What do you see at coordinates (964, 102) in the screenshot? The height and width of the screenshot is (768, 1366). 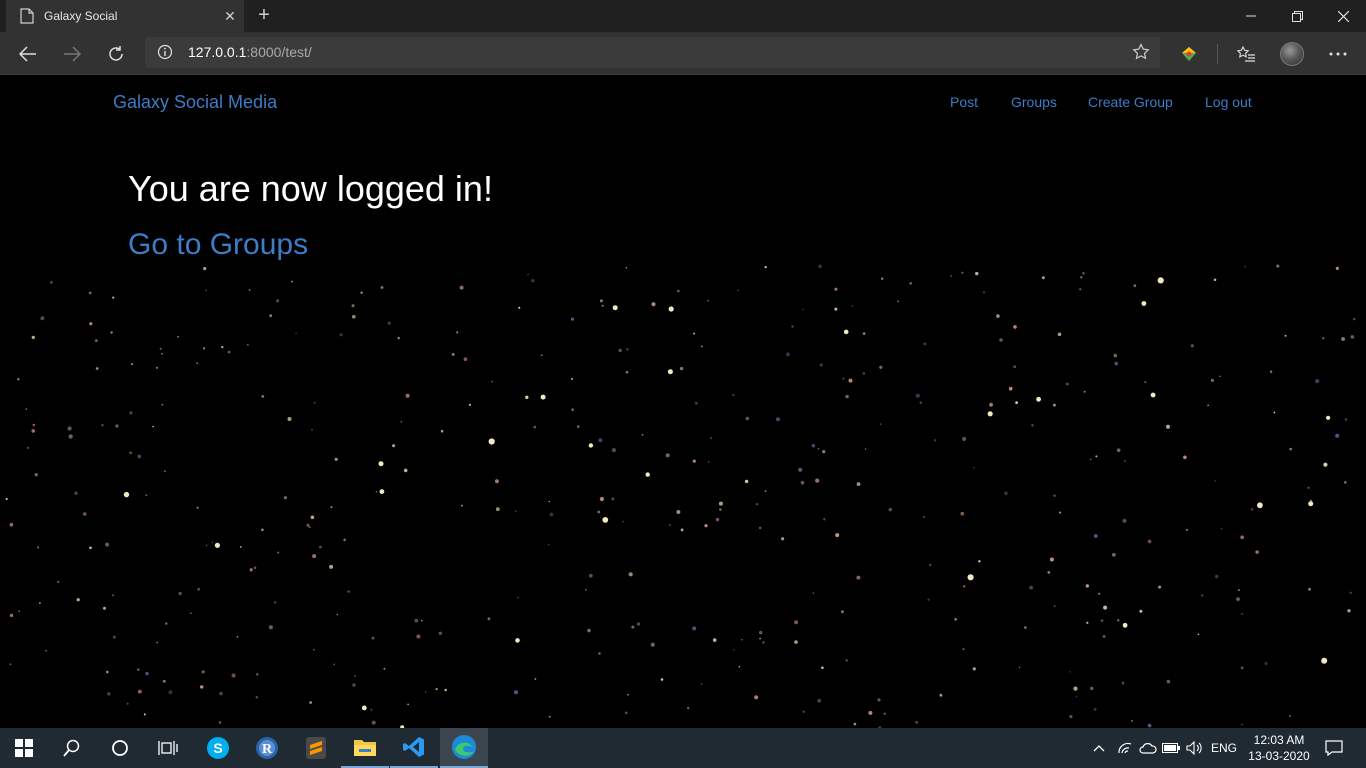 I see `nav-post-link: Post` at bounding box center [964, 102].